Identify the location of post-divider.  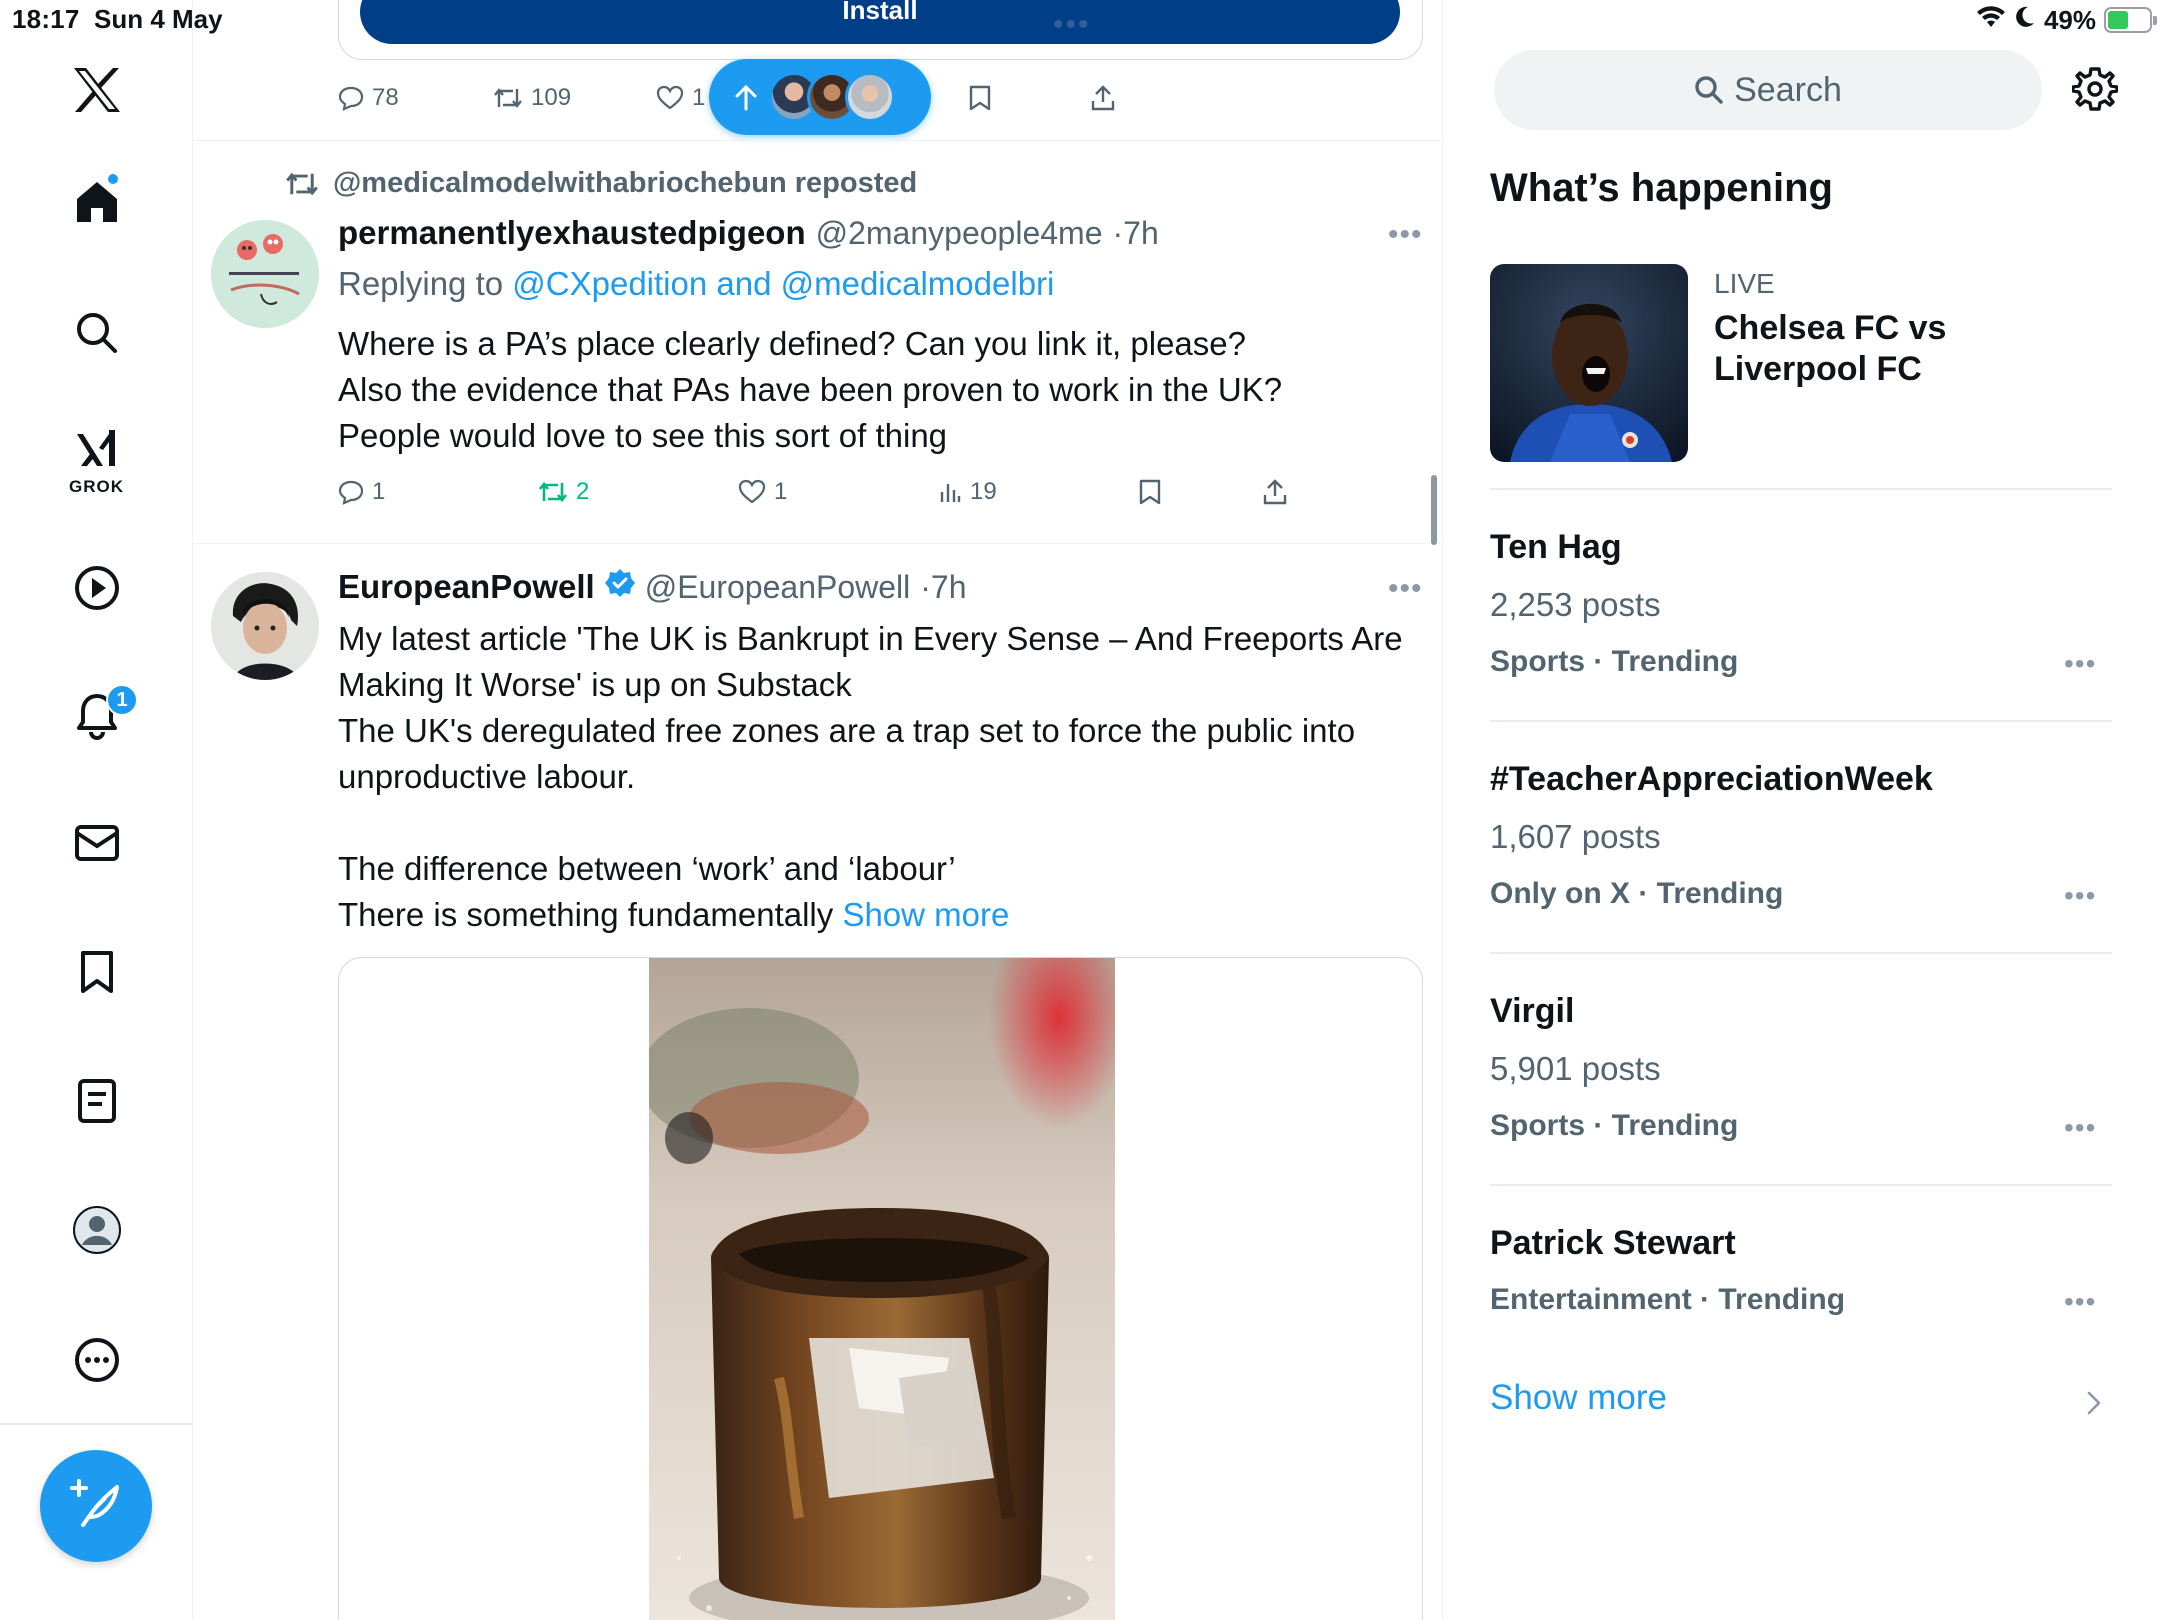
(817, 140).